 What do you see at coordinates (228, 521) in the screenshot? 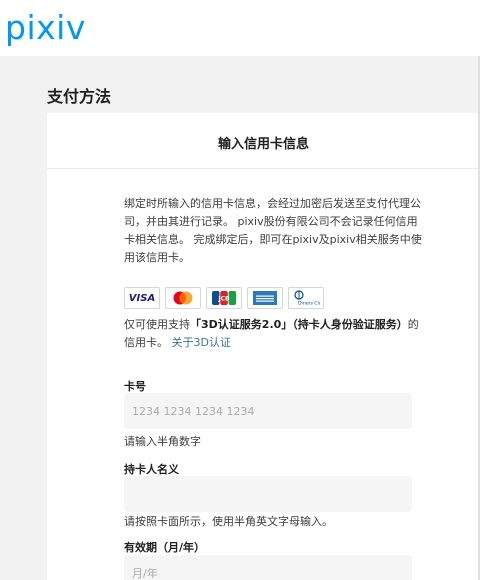
I see `card-holder-hint: 请按照卡面所示，使用半角英文字母输入。` at bounding box center [228, 521].